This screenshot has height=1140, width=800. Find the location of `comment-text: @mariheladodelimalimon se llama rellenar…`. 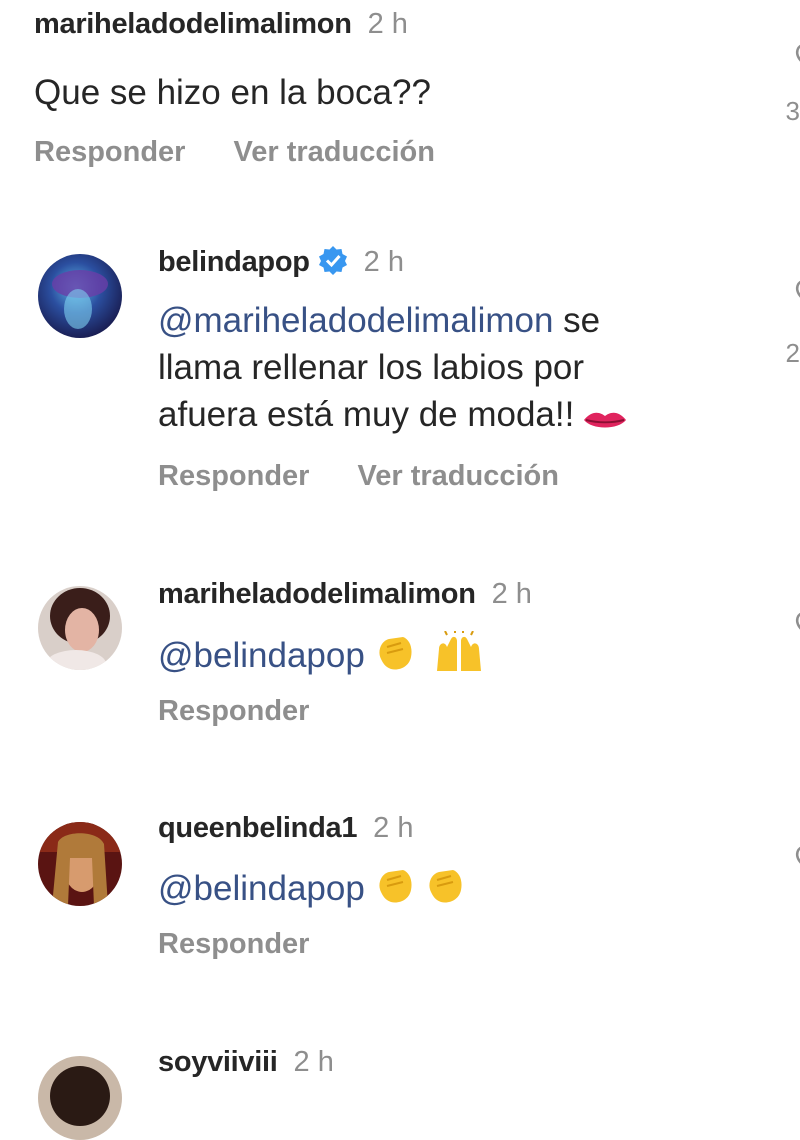

comment-text: @mariheladodelimalimon se llama rellenar… is located at coordinates (393, 367).